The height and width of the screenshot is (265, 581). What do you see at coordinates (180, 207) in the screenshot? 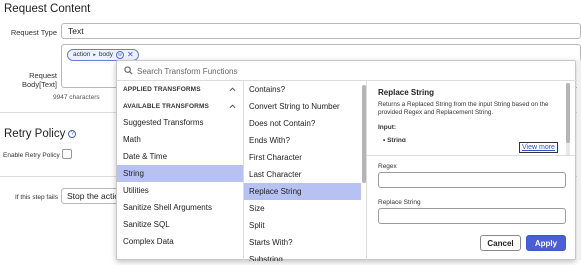
I see `category-sanitize-shell-arguments: Sanitize Shell Arguments` at bounding box center [180, 207].